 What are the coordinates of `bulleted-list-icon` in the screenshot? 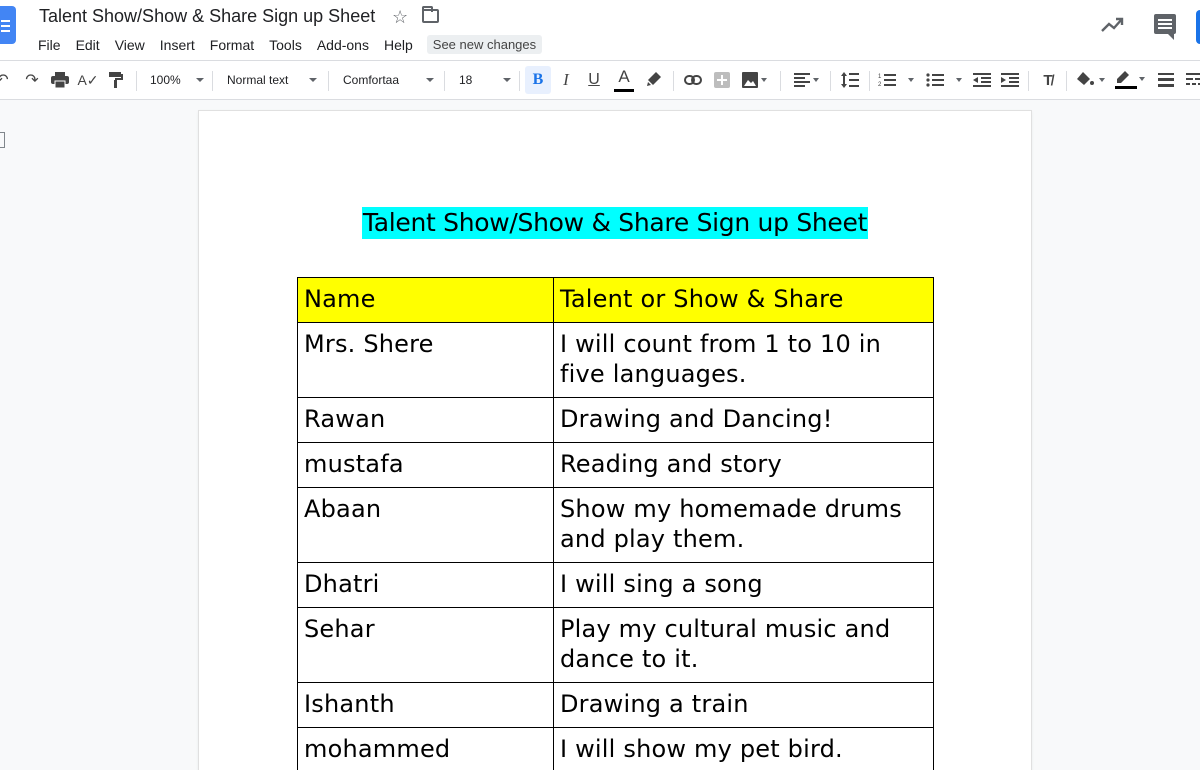 It's located at (945, 80).